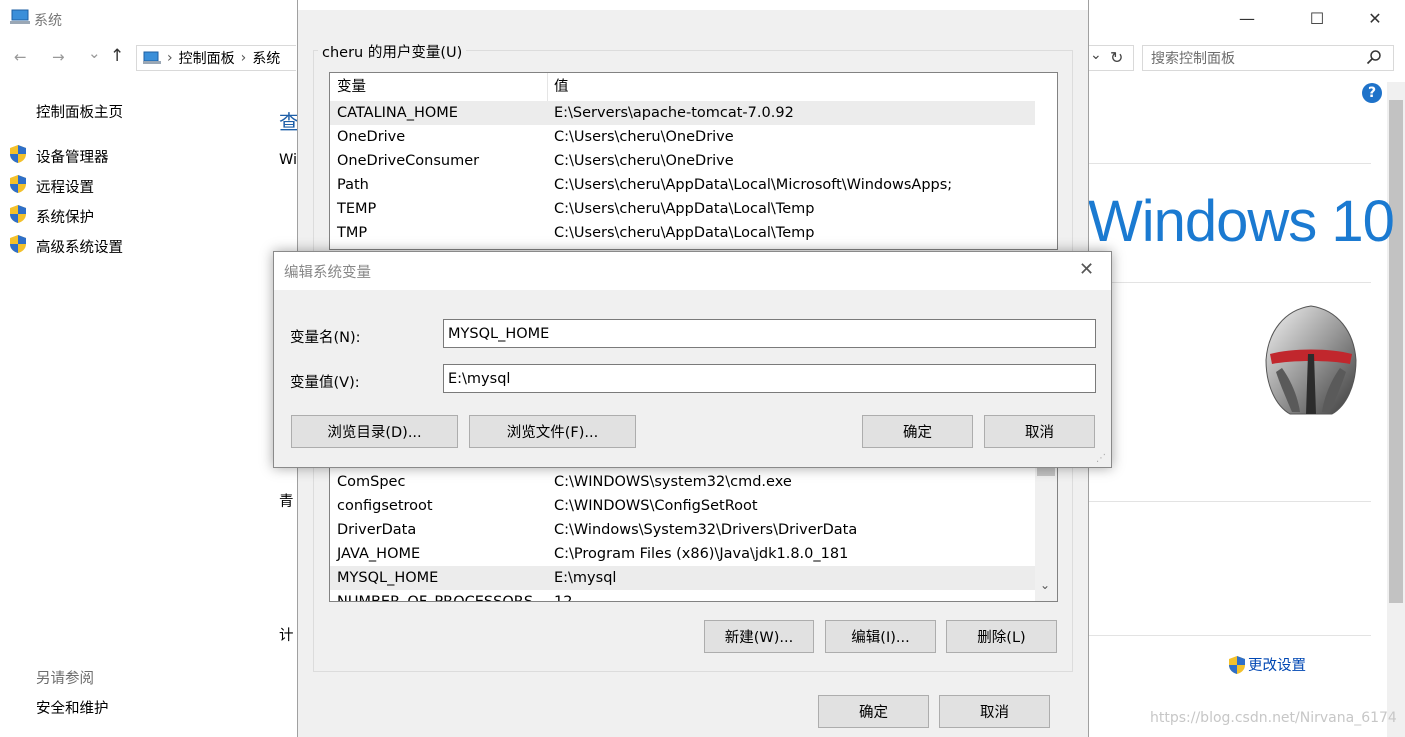  I want to click on maximize-button: ☐, so click(1317, 18).